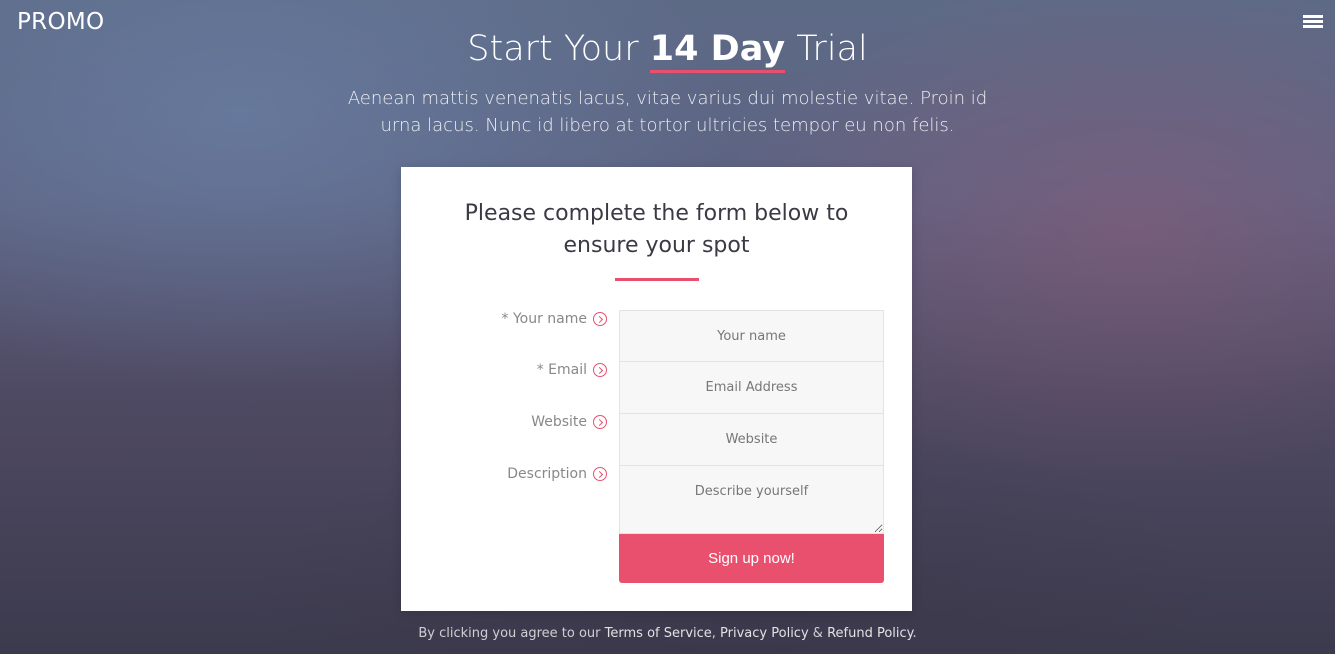  What do you see at coordinates (514, 370) in the screenshot?
I see `label-email: * Email` at bounding box center [514, 370].